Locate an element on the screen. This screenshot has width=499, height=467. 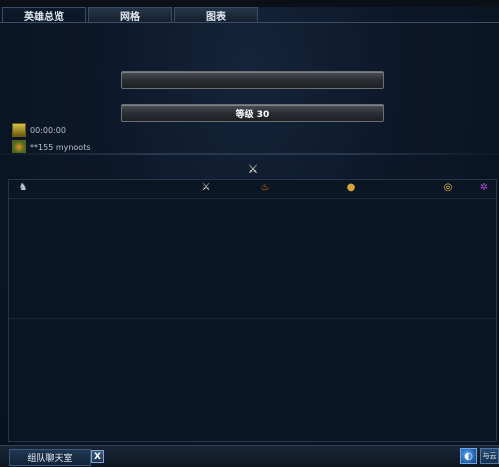
tab-underline is located at coordinates (249, 22).